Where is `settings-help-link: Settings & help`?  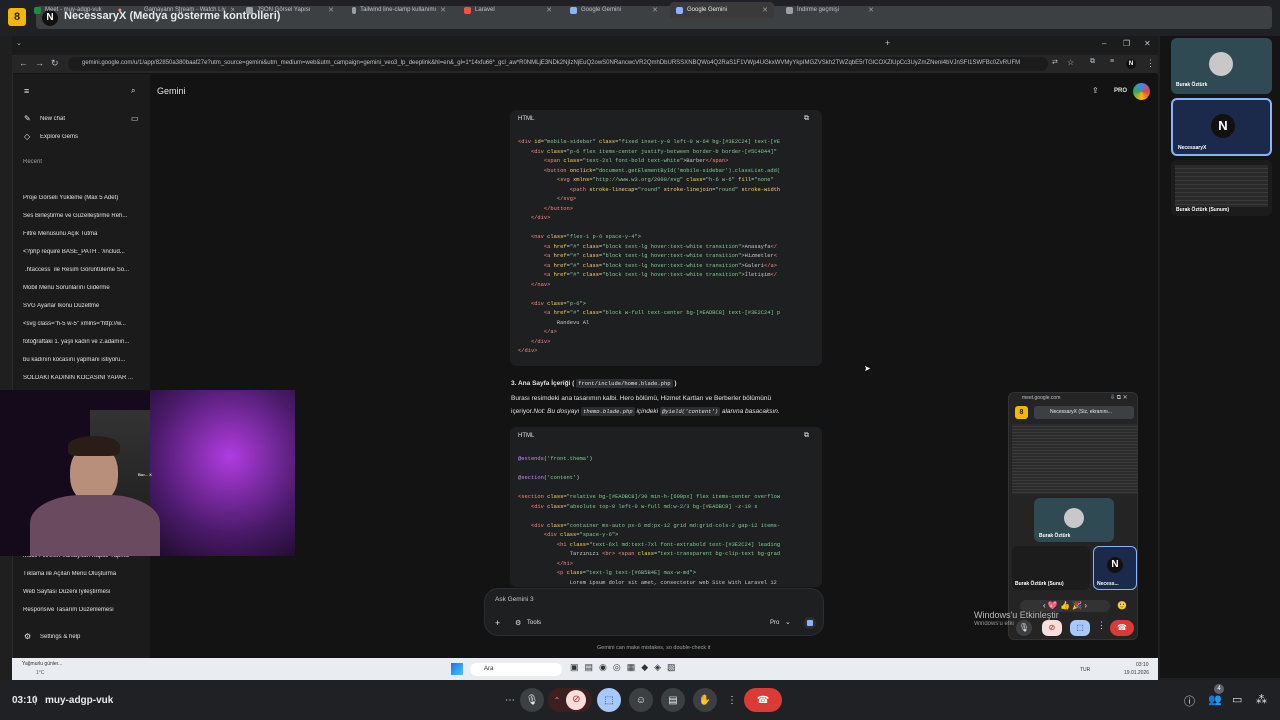 settings-help-link: Settings & help is located at coordinates (100, 637).